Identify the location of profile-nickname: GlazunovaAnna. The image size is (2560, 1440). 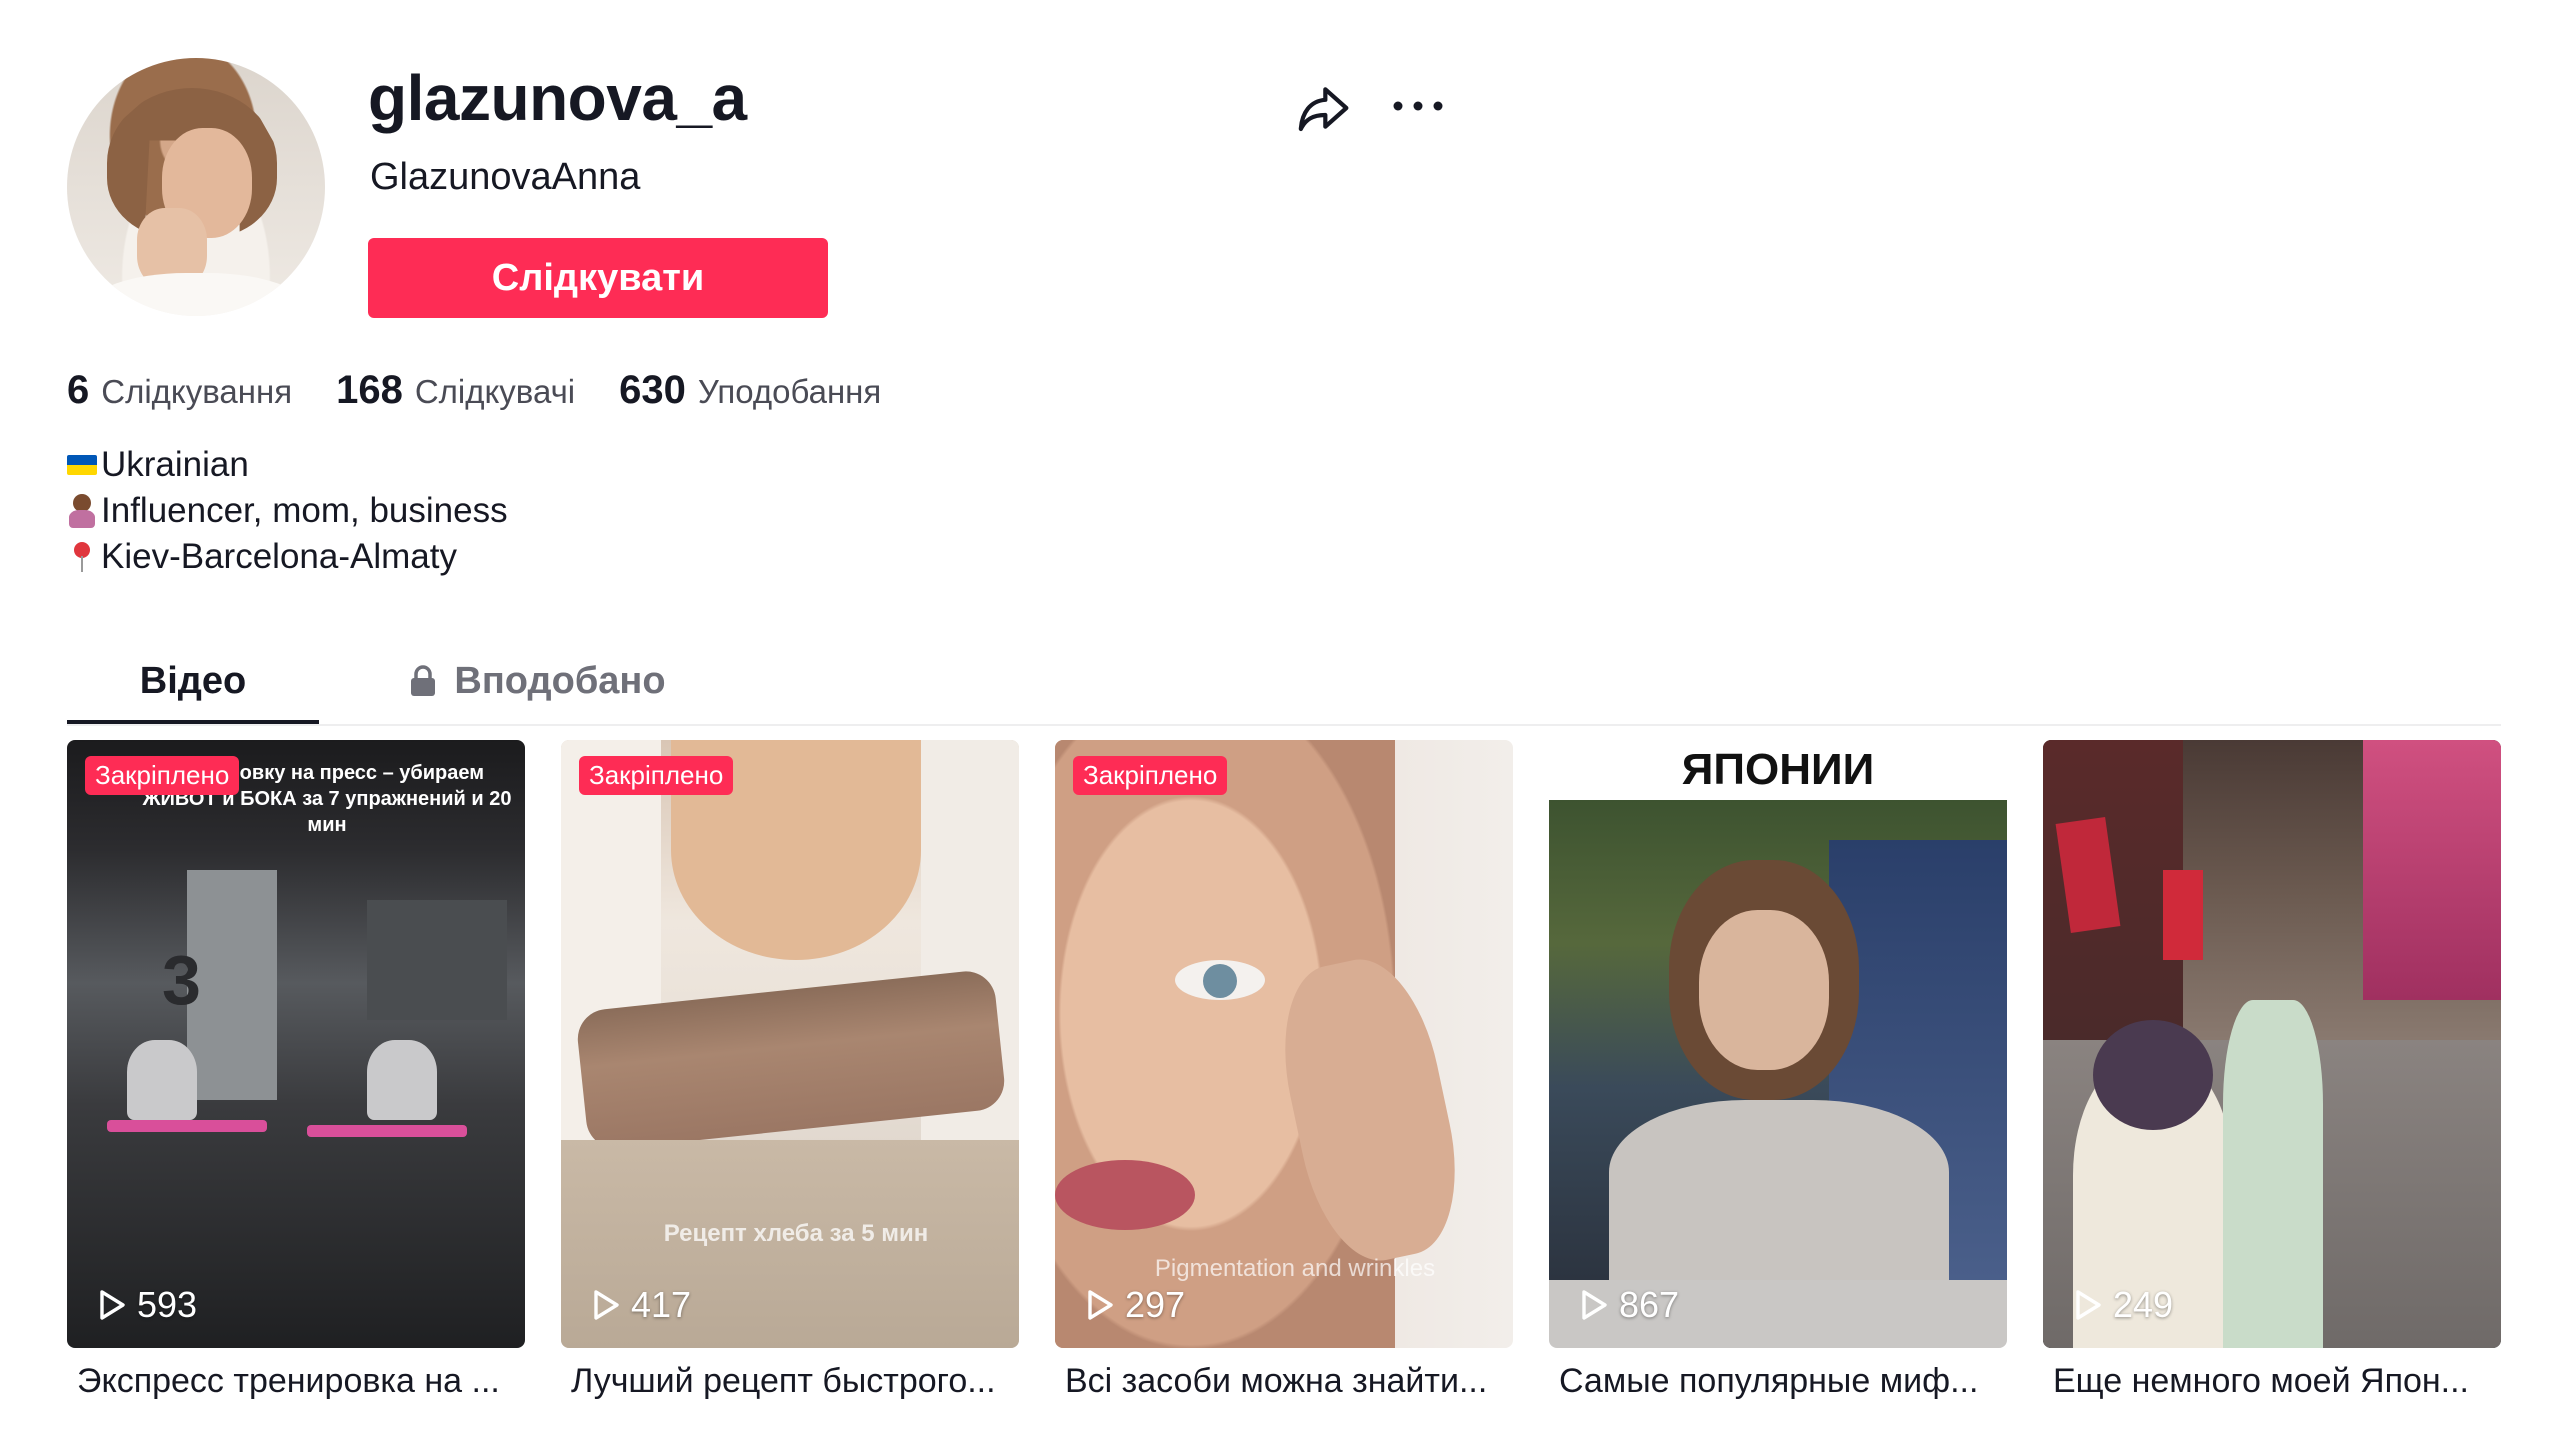
(505, 177).